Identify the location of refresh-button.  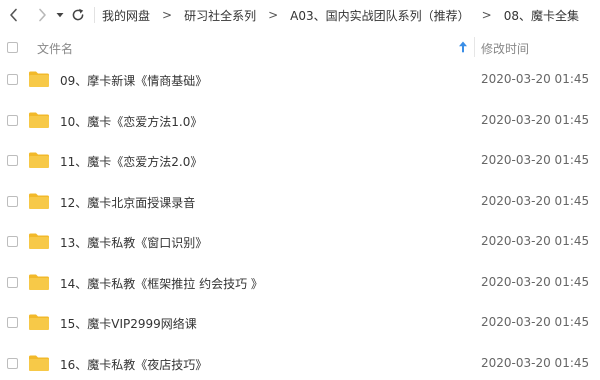
(78, 15).